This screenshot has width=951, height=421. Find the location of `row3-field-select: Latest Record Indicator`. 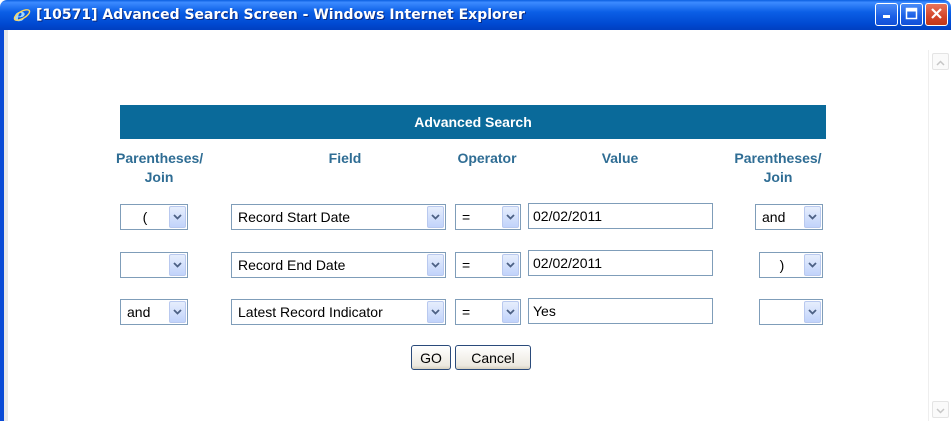

row3-field-select: Latest Record Indicator is located at coordinates (338, 312).